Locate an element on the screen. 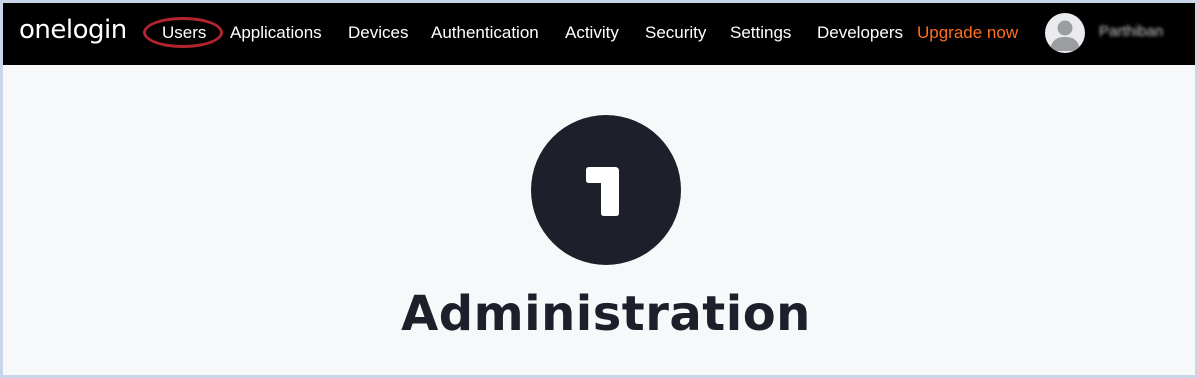 The image size is (1198, 378). number-one-icon is located at coordinates (602, 191).